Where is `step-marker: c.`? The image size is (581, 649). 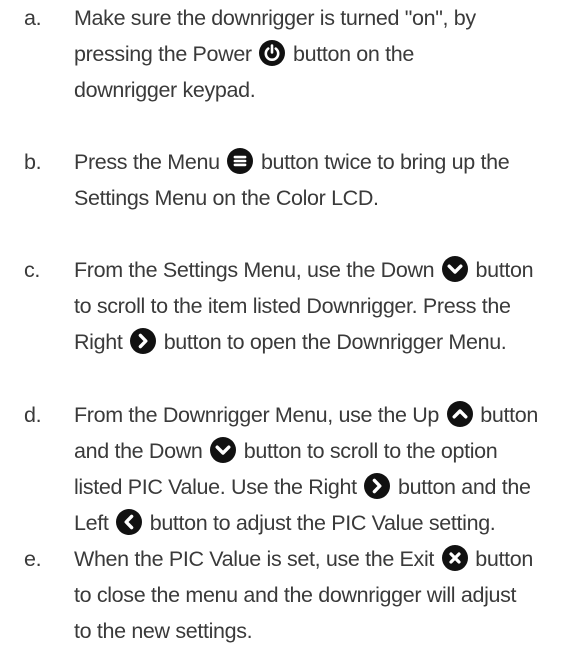
step-marker: c. is located at coordinates (32, 270).